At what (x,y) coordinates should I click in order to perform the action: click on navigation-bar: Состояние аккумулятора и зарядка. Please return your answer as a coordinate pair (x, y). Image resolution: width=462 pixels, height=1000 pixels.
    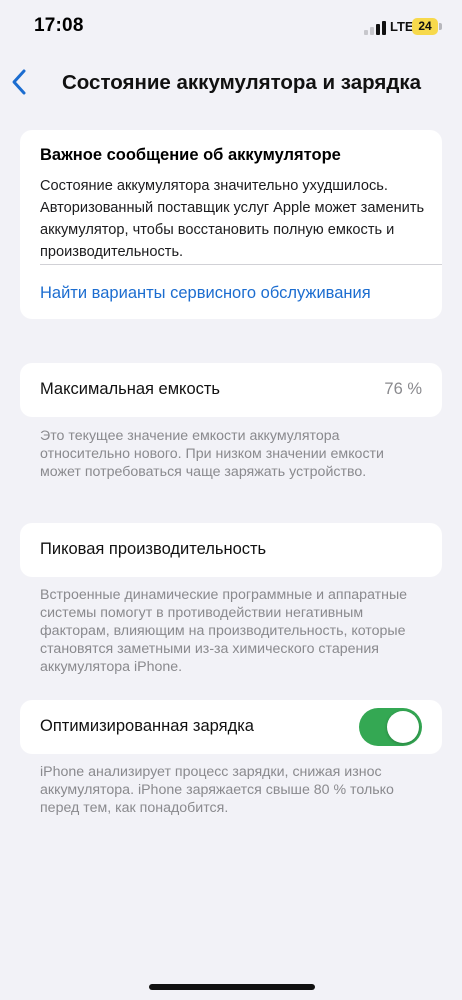
    Looking at the image, I should click on (231, 83).